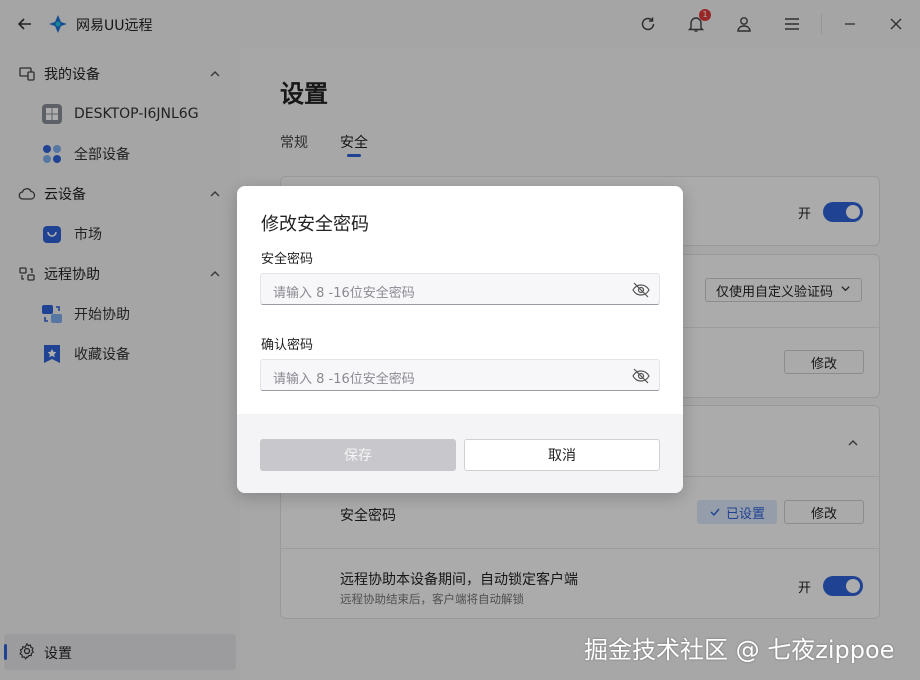  I want to click on cancel-button: 取消, so click(562, 455).